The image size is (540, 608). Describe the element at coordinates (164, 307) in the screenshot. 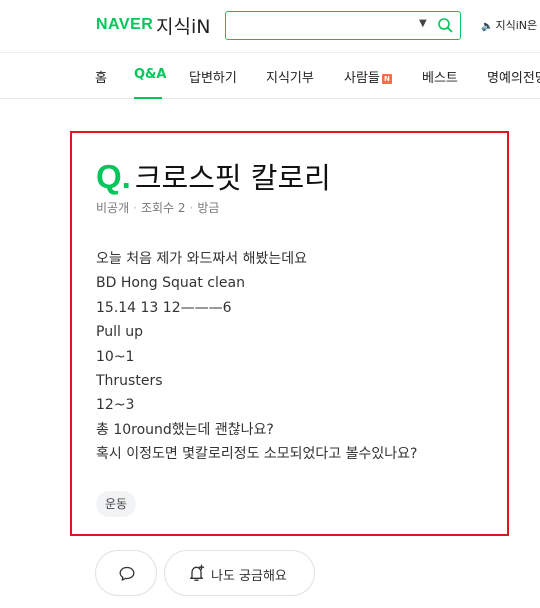

I see `body-line: 15.14 13 12———6` at that location.